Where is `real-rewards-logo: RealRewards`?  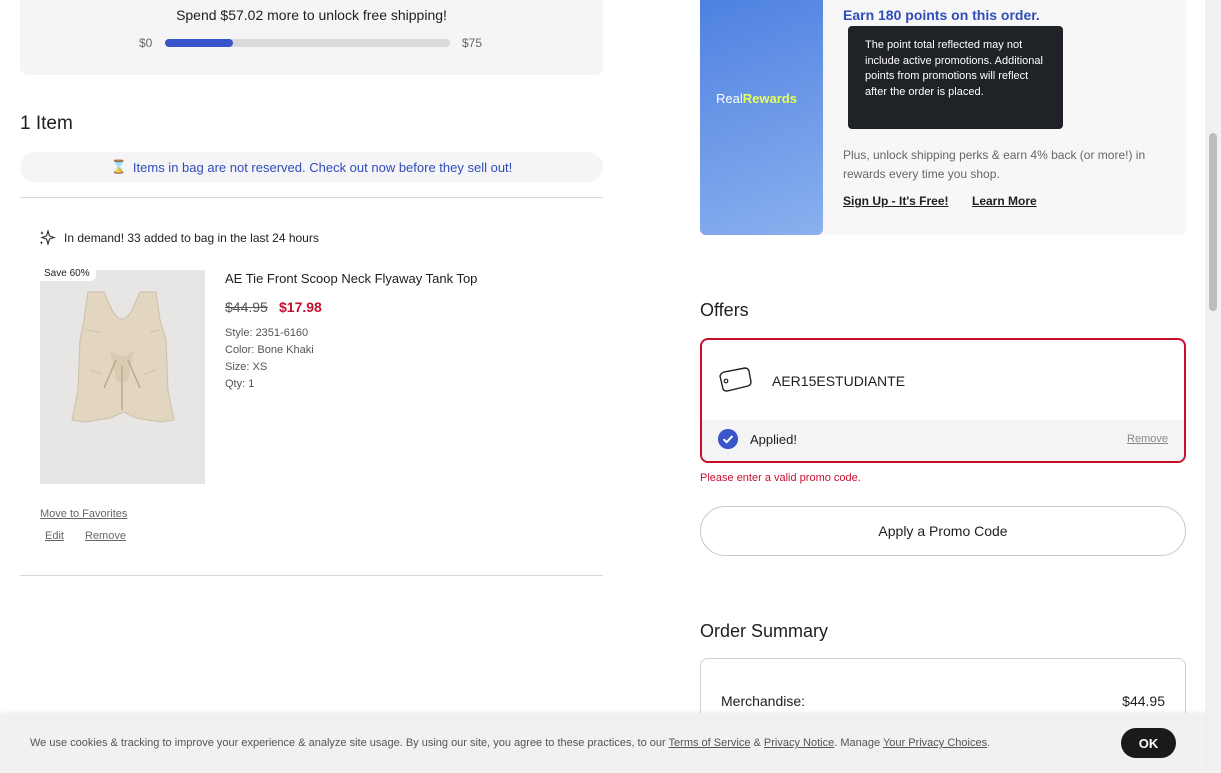 real-rewards-logo: RealRewards is located at coordinates (756, 98).